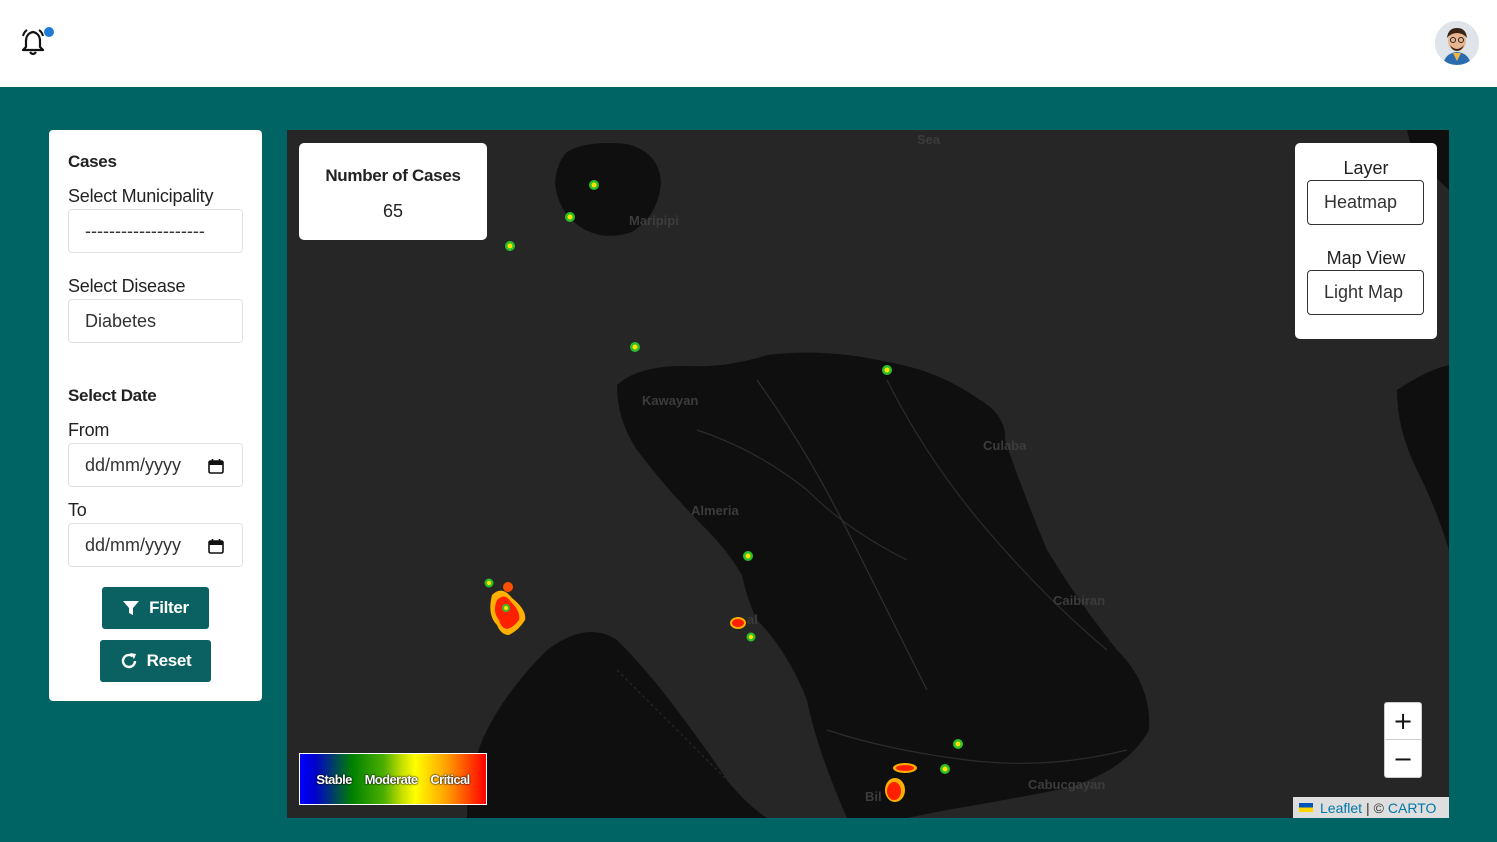 The width and height of the screenshot is (1497, 842). I want to click on legend-moderate: Moderate, so click(391, 779).